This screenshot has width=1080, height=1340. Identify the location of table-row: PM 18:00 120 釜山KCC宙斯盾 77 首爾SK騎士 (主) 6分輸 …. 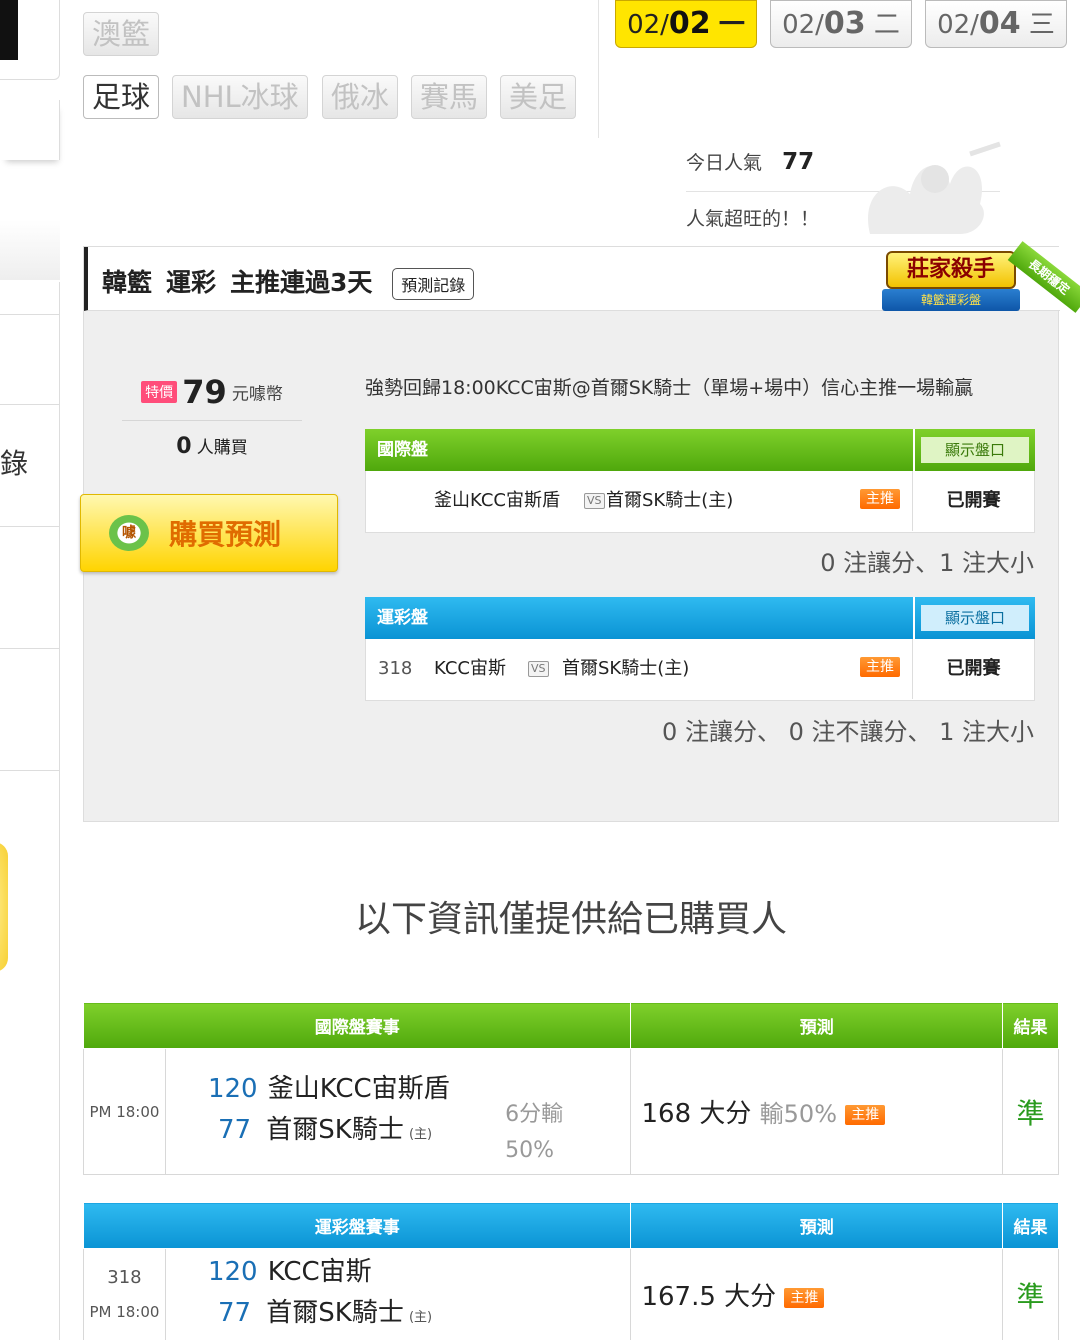
(571, 1111).